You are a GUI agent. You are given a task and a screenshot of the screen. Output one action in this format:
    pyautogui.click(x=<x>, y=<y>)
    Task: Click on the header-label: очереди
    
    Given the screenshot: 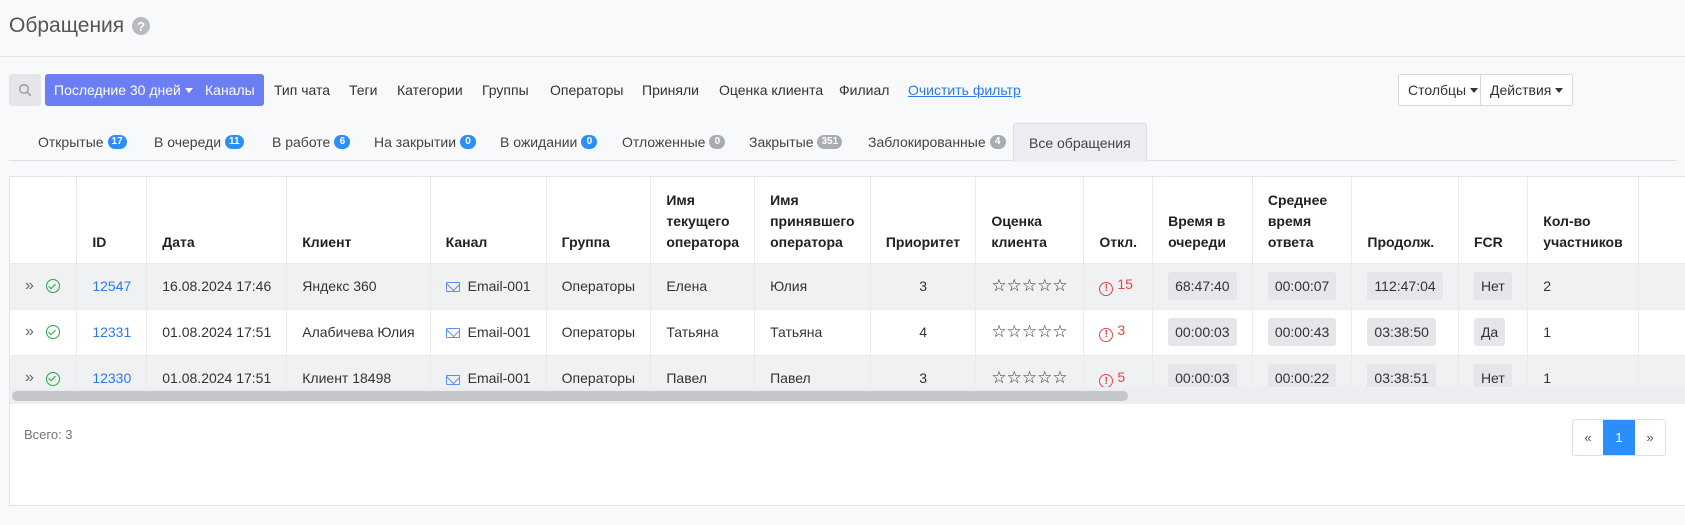 What is the action you would take?
    pyautogui.click(x=1197, y=241)
    